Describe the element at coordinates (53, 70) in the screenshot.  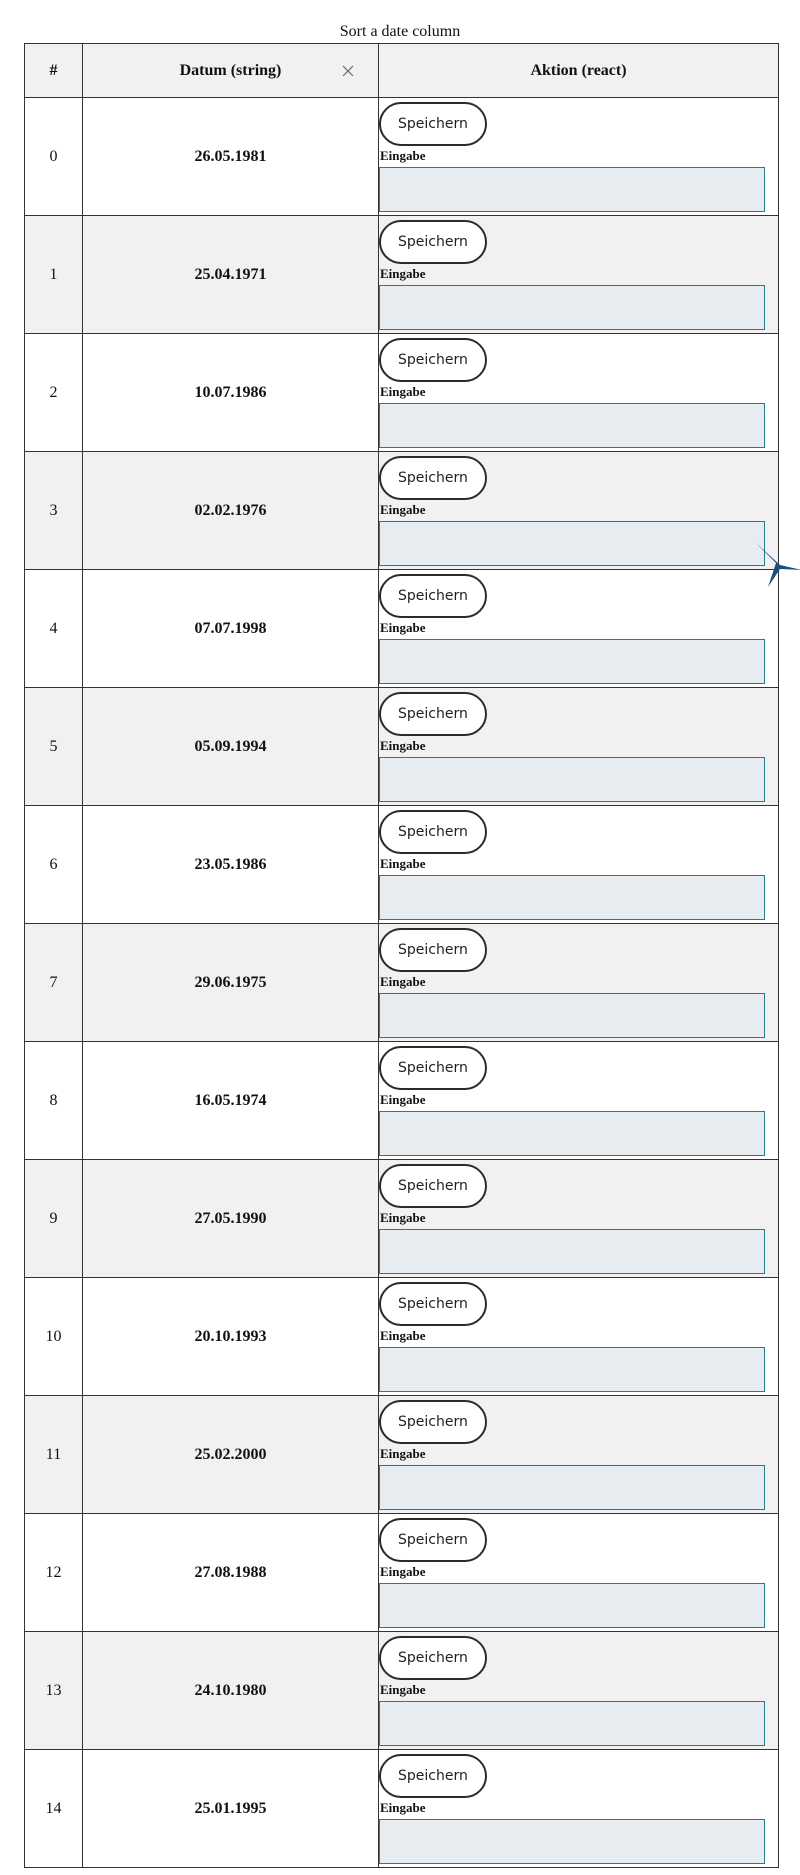
I see `index-column-header: #` at that location.